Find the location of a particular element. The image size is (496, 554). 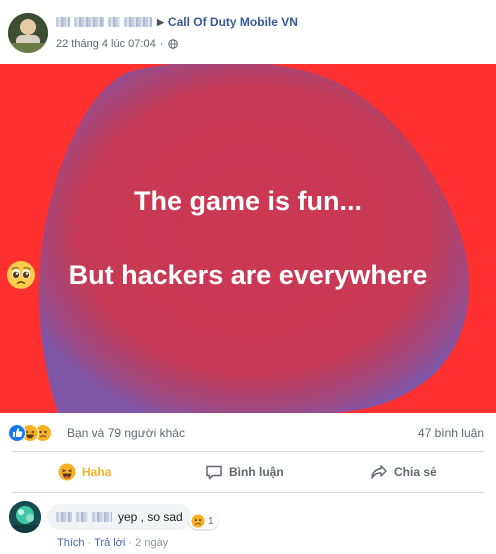

comment-button: Bình luận is located at coordinates (244, 472).